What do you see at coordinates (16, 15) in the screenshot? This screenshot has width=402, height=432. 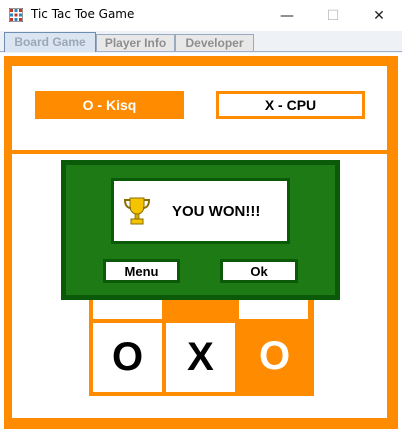 I see `app-grid-icon` at bounding box center [16, 15].